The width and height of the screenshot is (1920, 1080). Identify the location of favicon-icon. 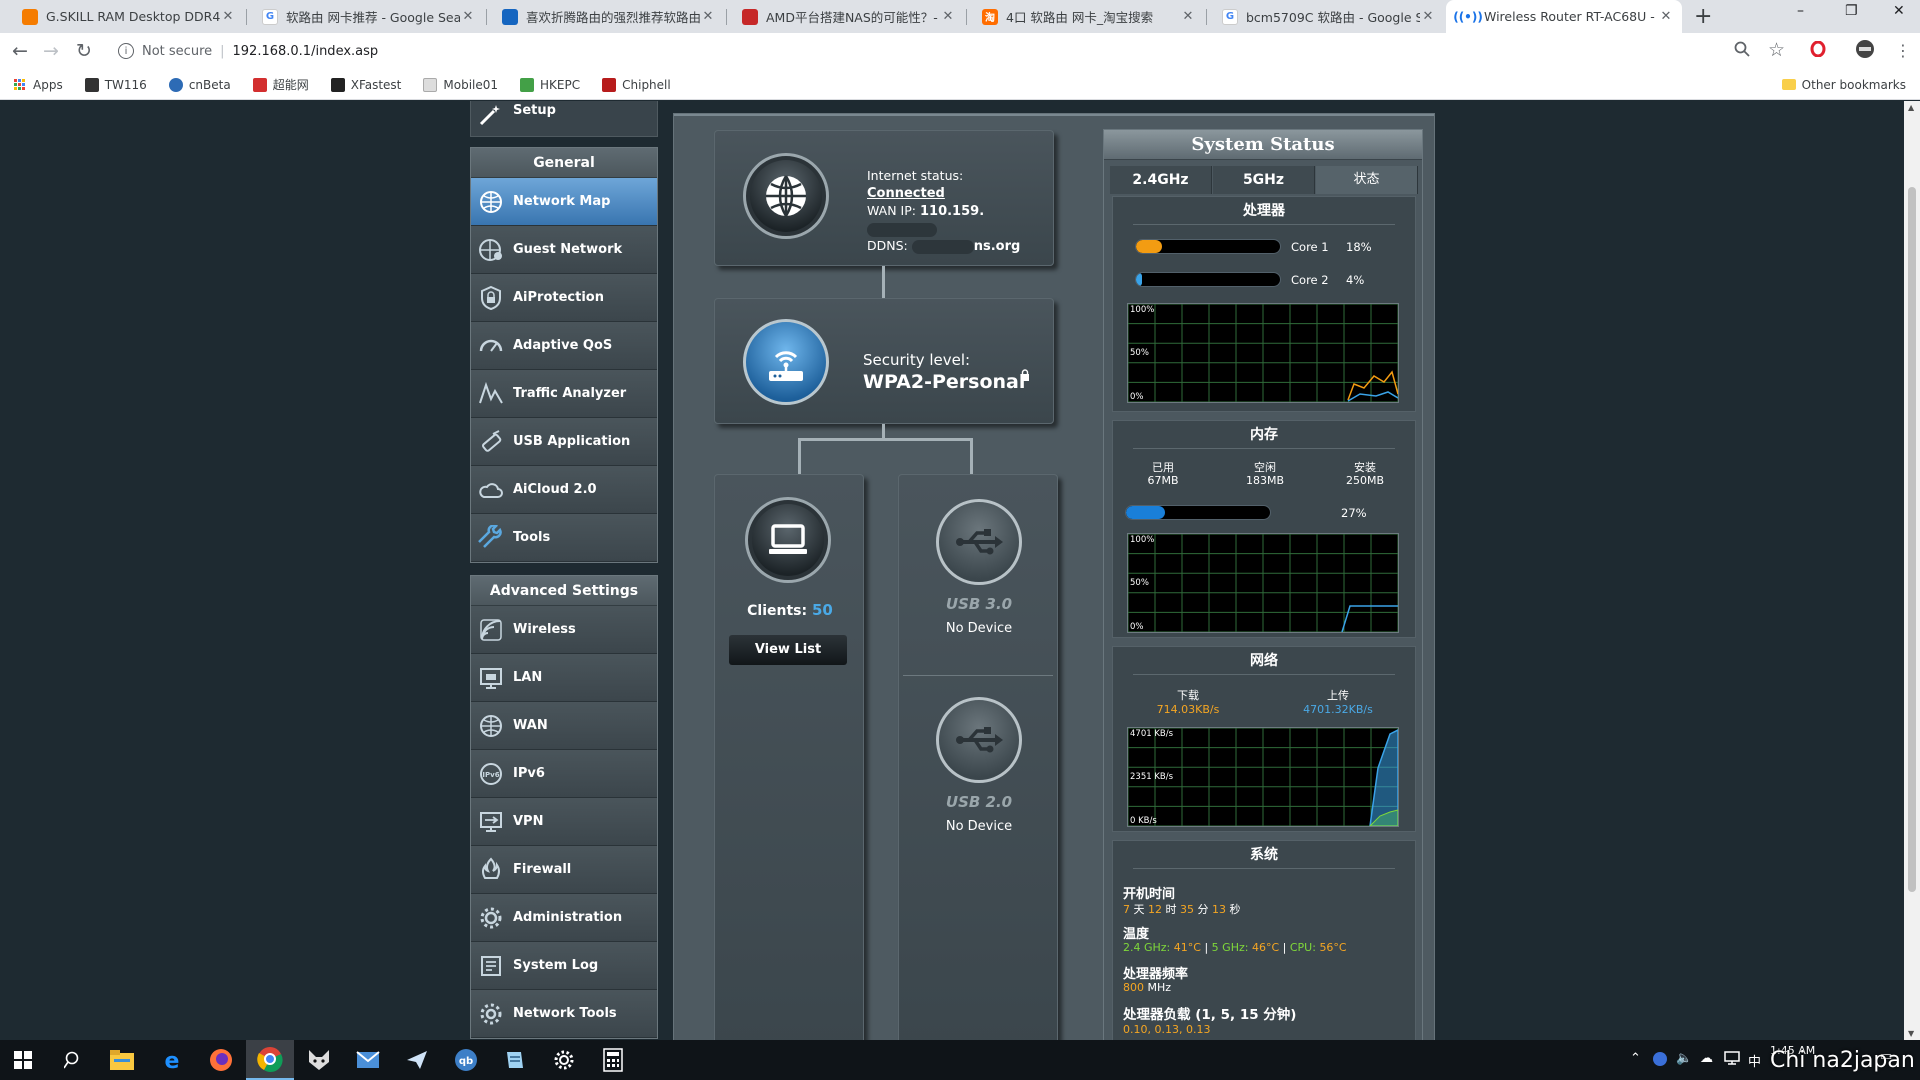
(259, 84).